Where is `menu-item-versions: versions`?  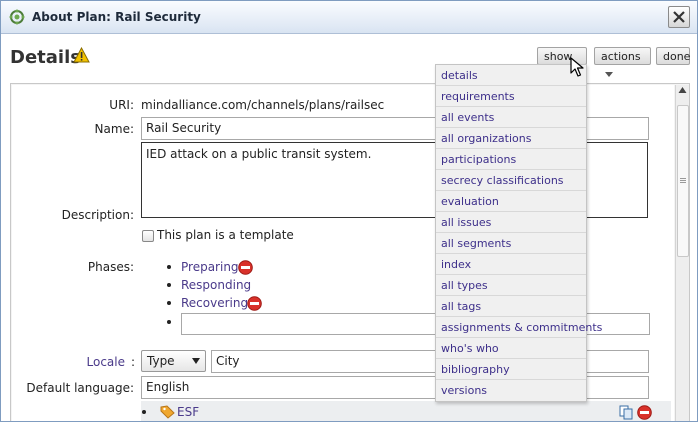
menu-item-versions: versions is located at coordinates (511, 390).